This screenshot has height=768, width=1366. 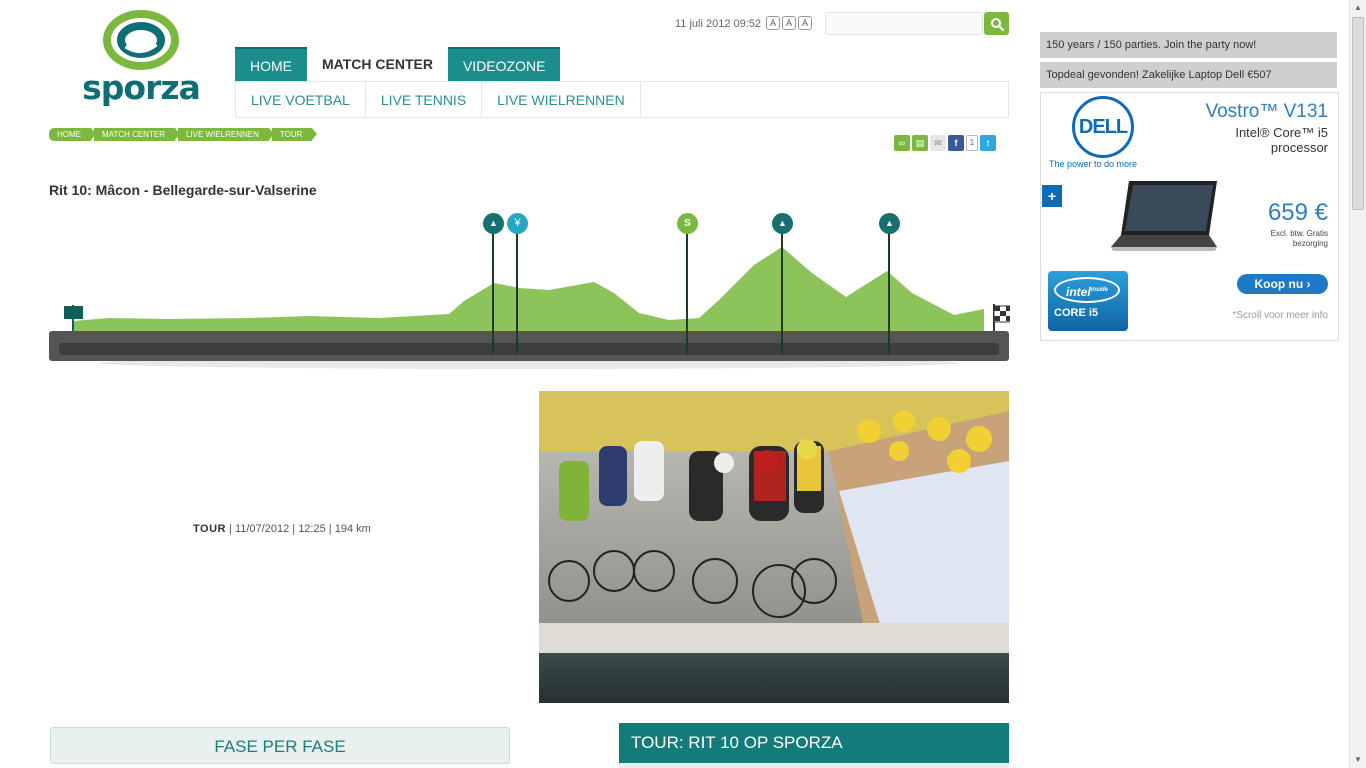 I want to click on main-nav: HOME MATCH CENTER VIDEOZONE, so click(x=398, y=64).